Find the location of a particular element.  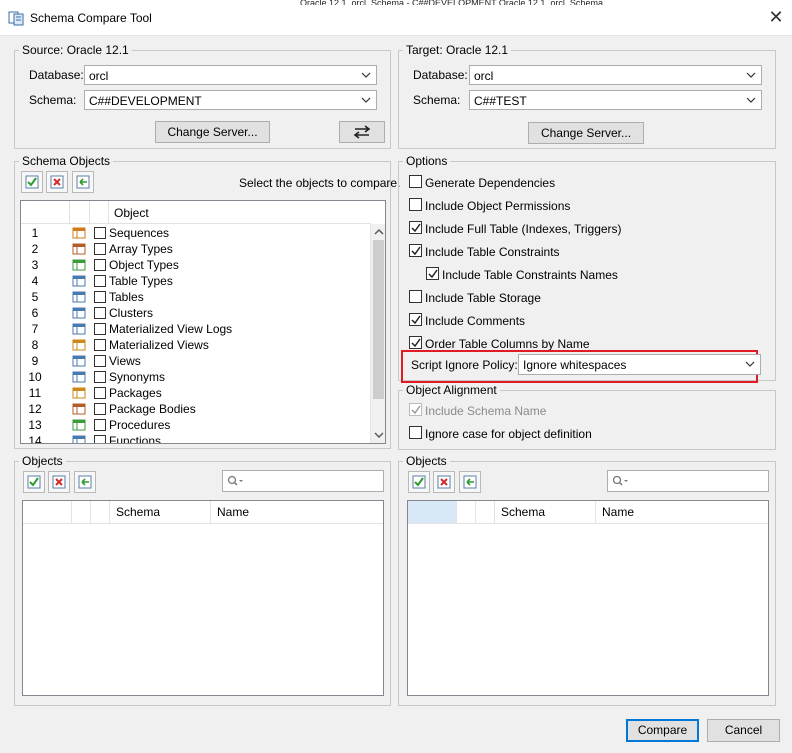

right-objects-header: Schema Name is located at coordinates (588, 512).